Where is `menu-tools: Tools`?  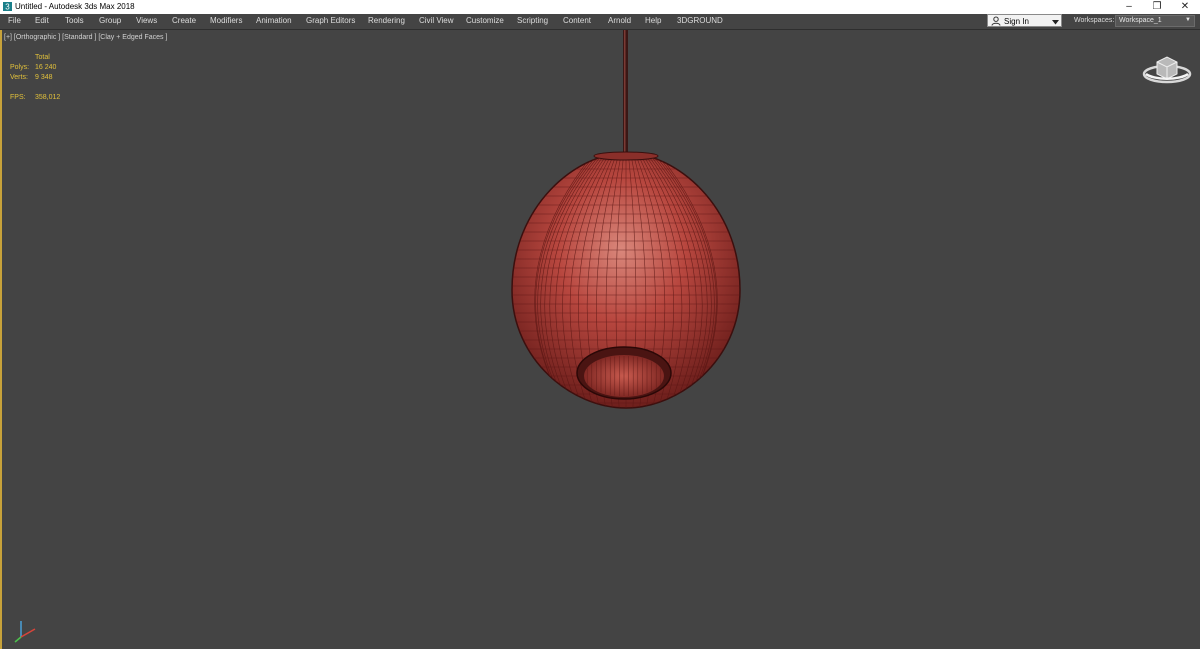
menu-tools: Tools is located at coordinates (74, 21).